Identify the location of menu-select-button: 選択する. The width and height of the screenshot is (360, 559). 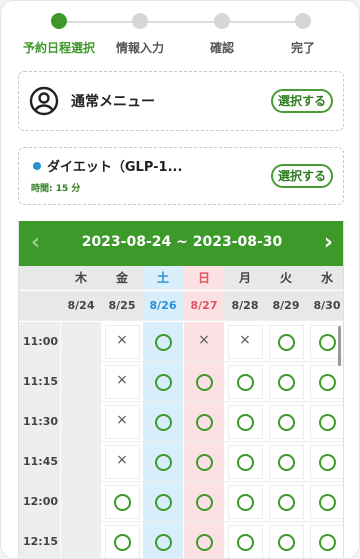
(302, 101).